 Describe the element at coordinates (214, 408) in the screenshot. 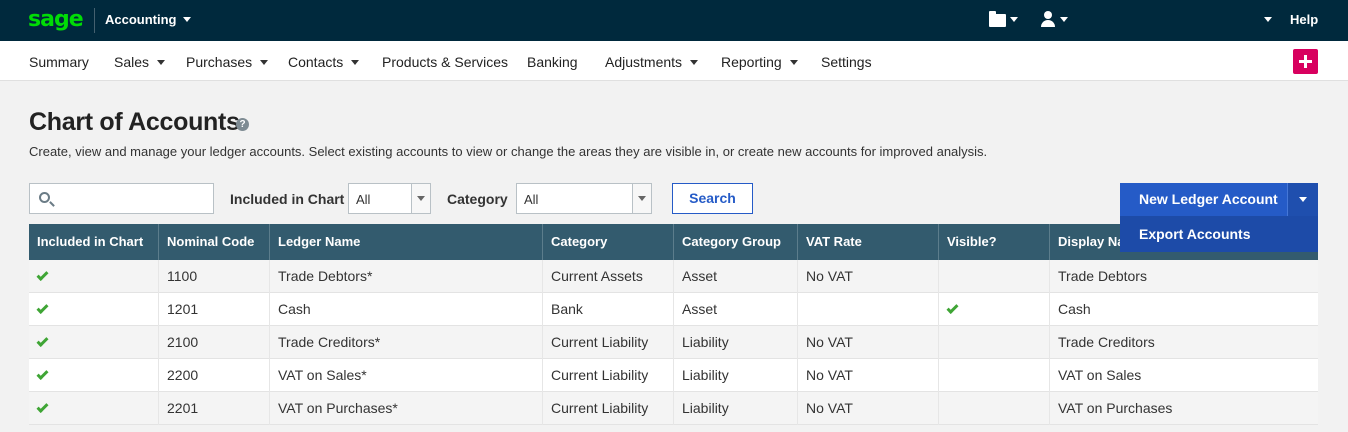

I see `cell-nominal-code: 2201` at that location.